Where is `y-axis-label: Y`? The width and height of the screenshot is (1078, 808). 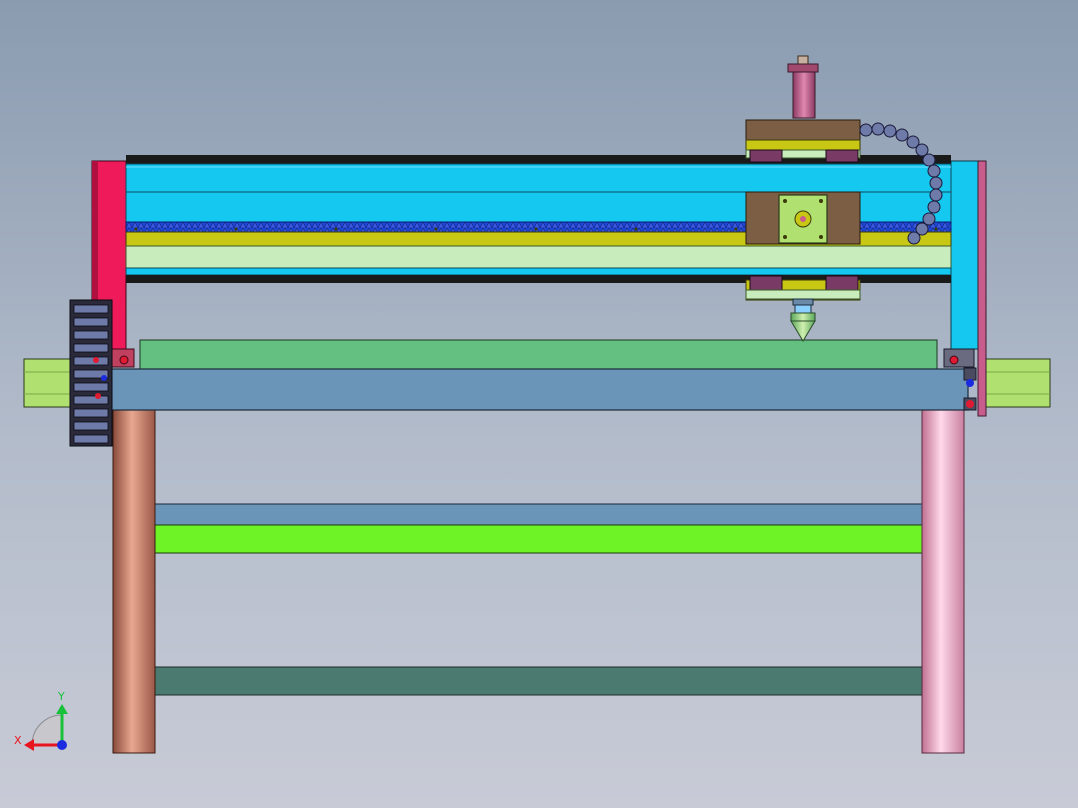 y-axis-label: Y is located at coordinates (61, 696).